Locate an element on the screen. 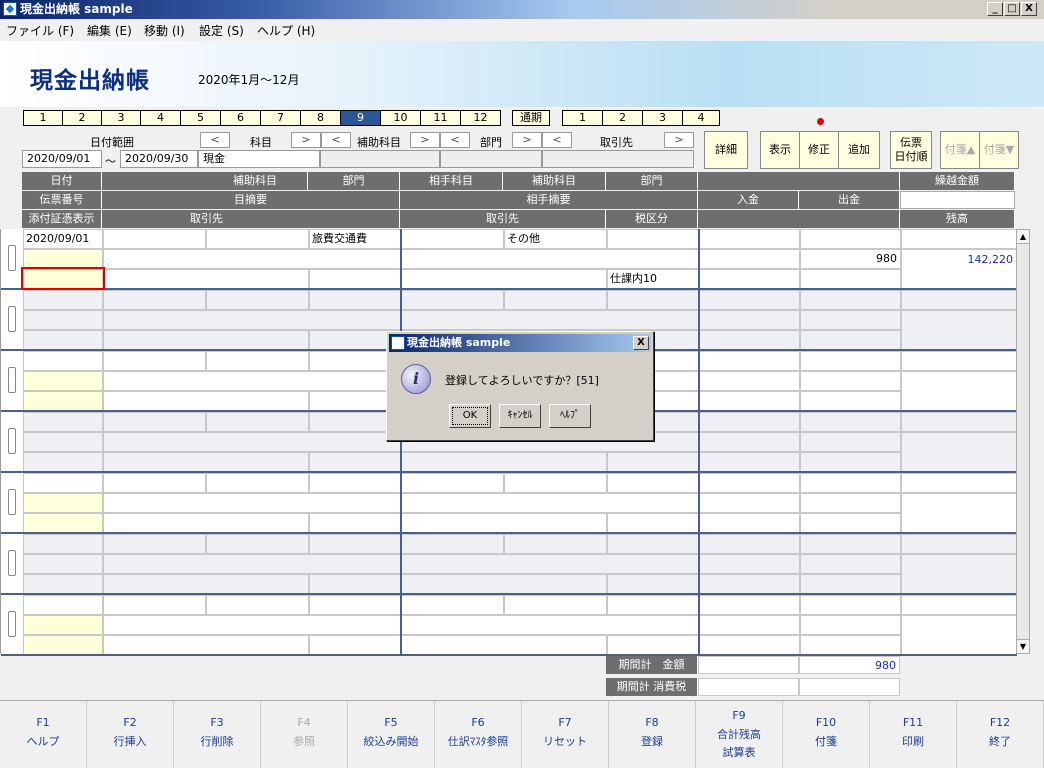 The image size is (1044, 768). fkey-f5: F5 絞込み開始 is located at coordinates (391, 734).